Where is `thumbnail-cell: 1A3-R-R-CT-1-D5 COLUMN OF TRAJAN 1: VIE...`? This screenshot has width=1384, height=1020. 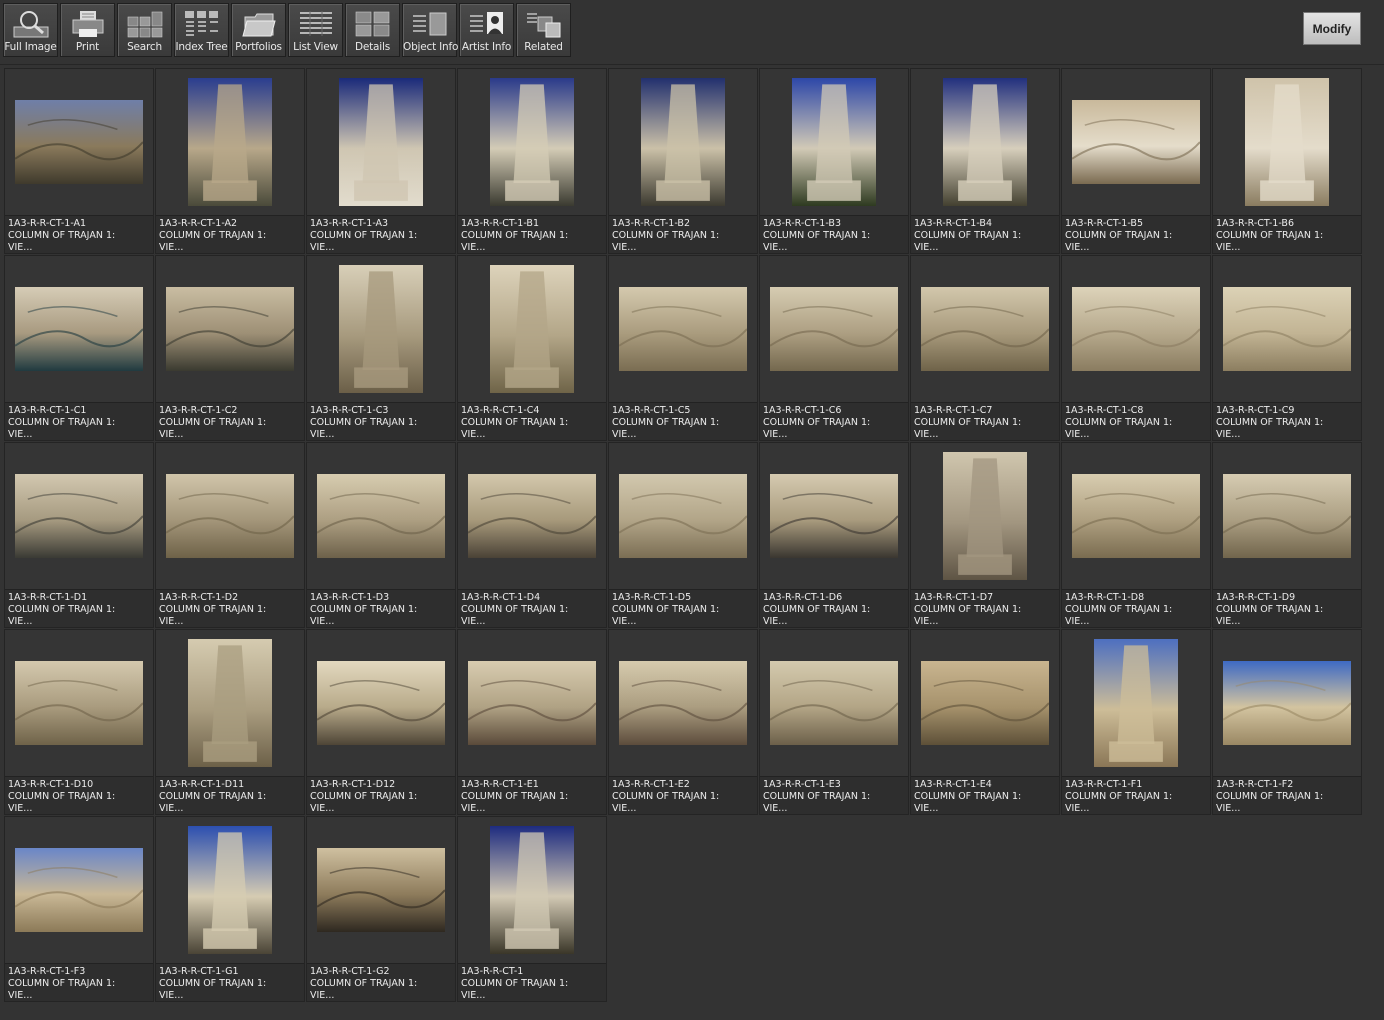 thumbnail-cell: 1A3-R-R-CT-1-D5 COLUMN OF TRAJAN 1: VIE... is located at coordinates (683, 535).